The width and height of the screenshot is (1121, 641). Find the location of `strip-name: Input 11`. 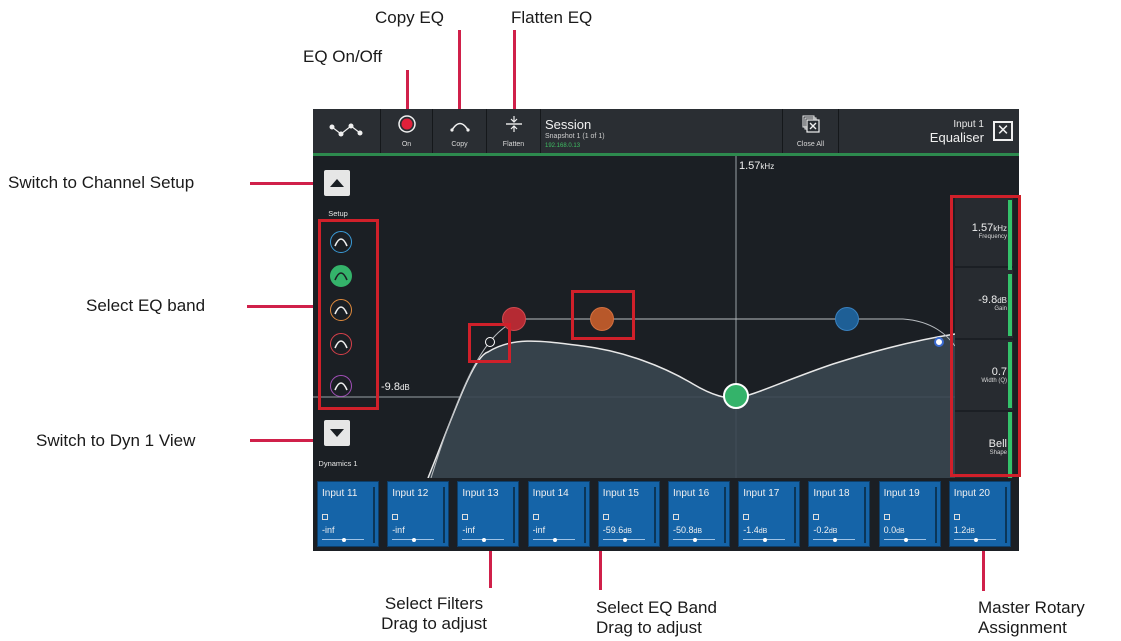

strip-name: Input 11 is located at coordinates (340, 493).